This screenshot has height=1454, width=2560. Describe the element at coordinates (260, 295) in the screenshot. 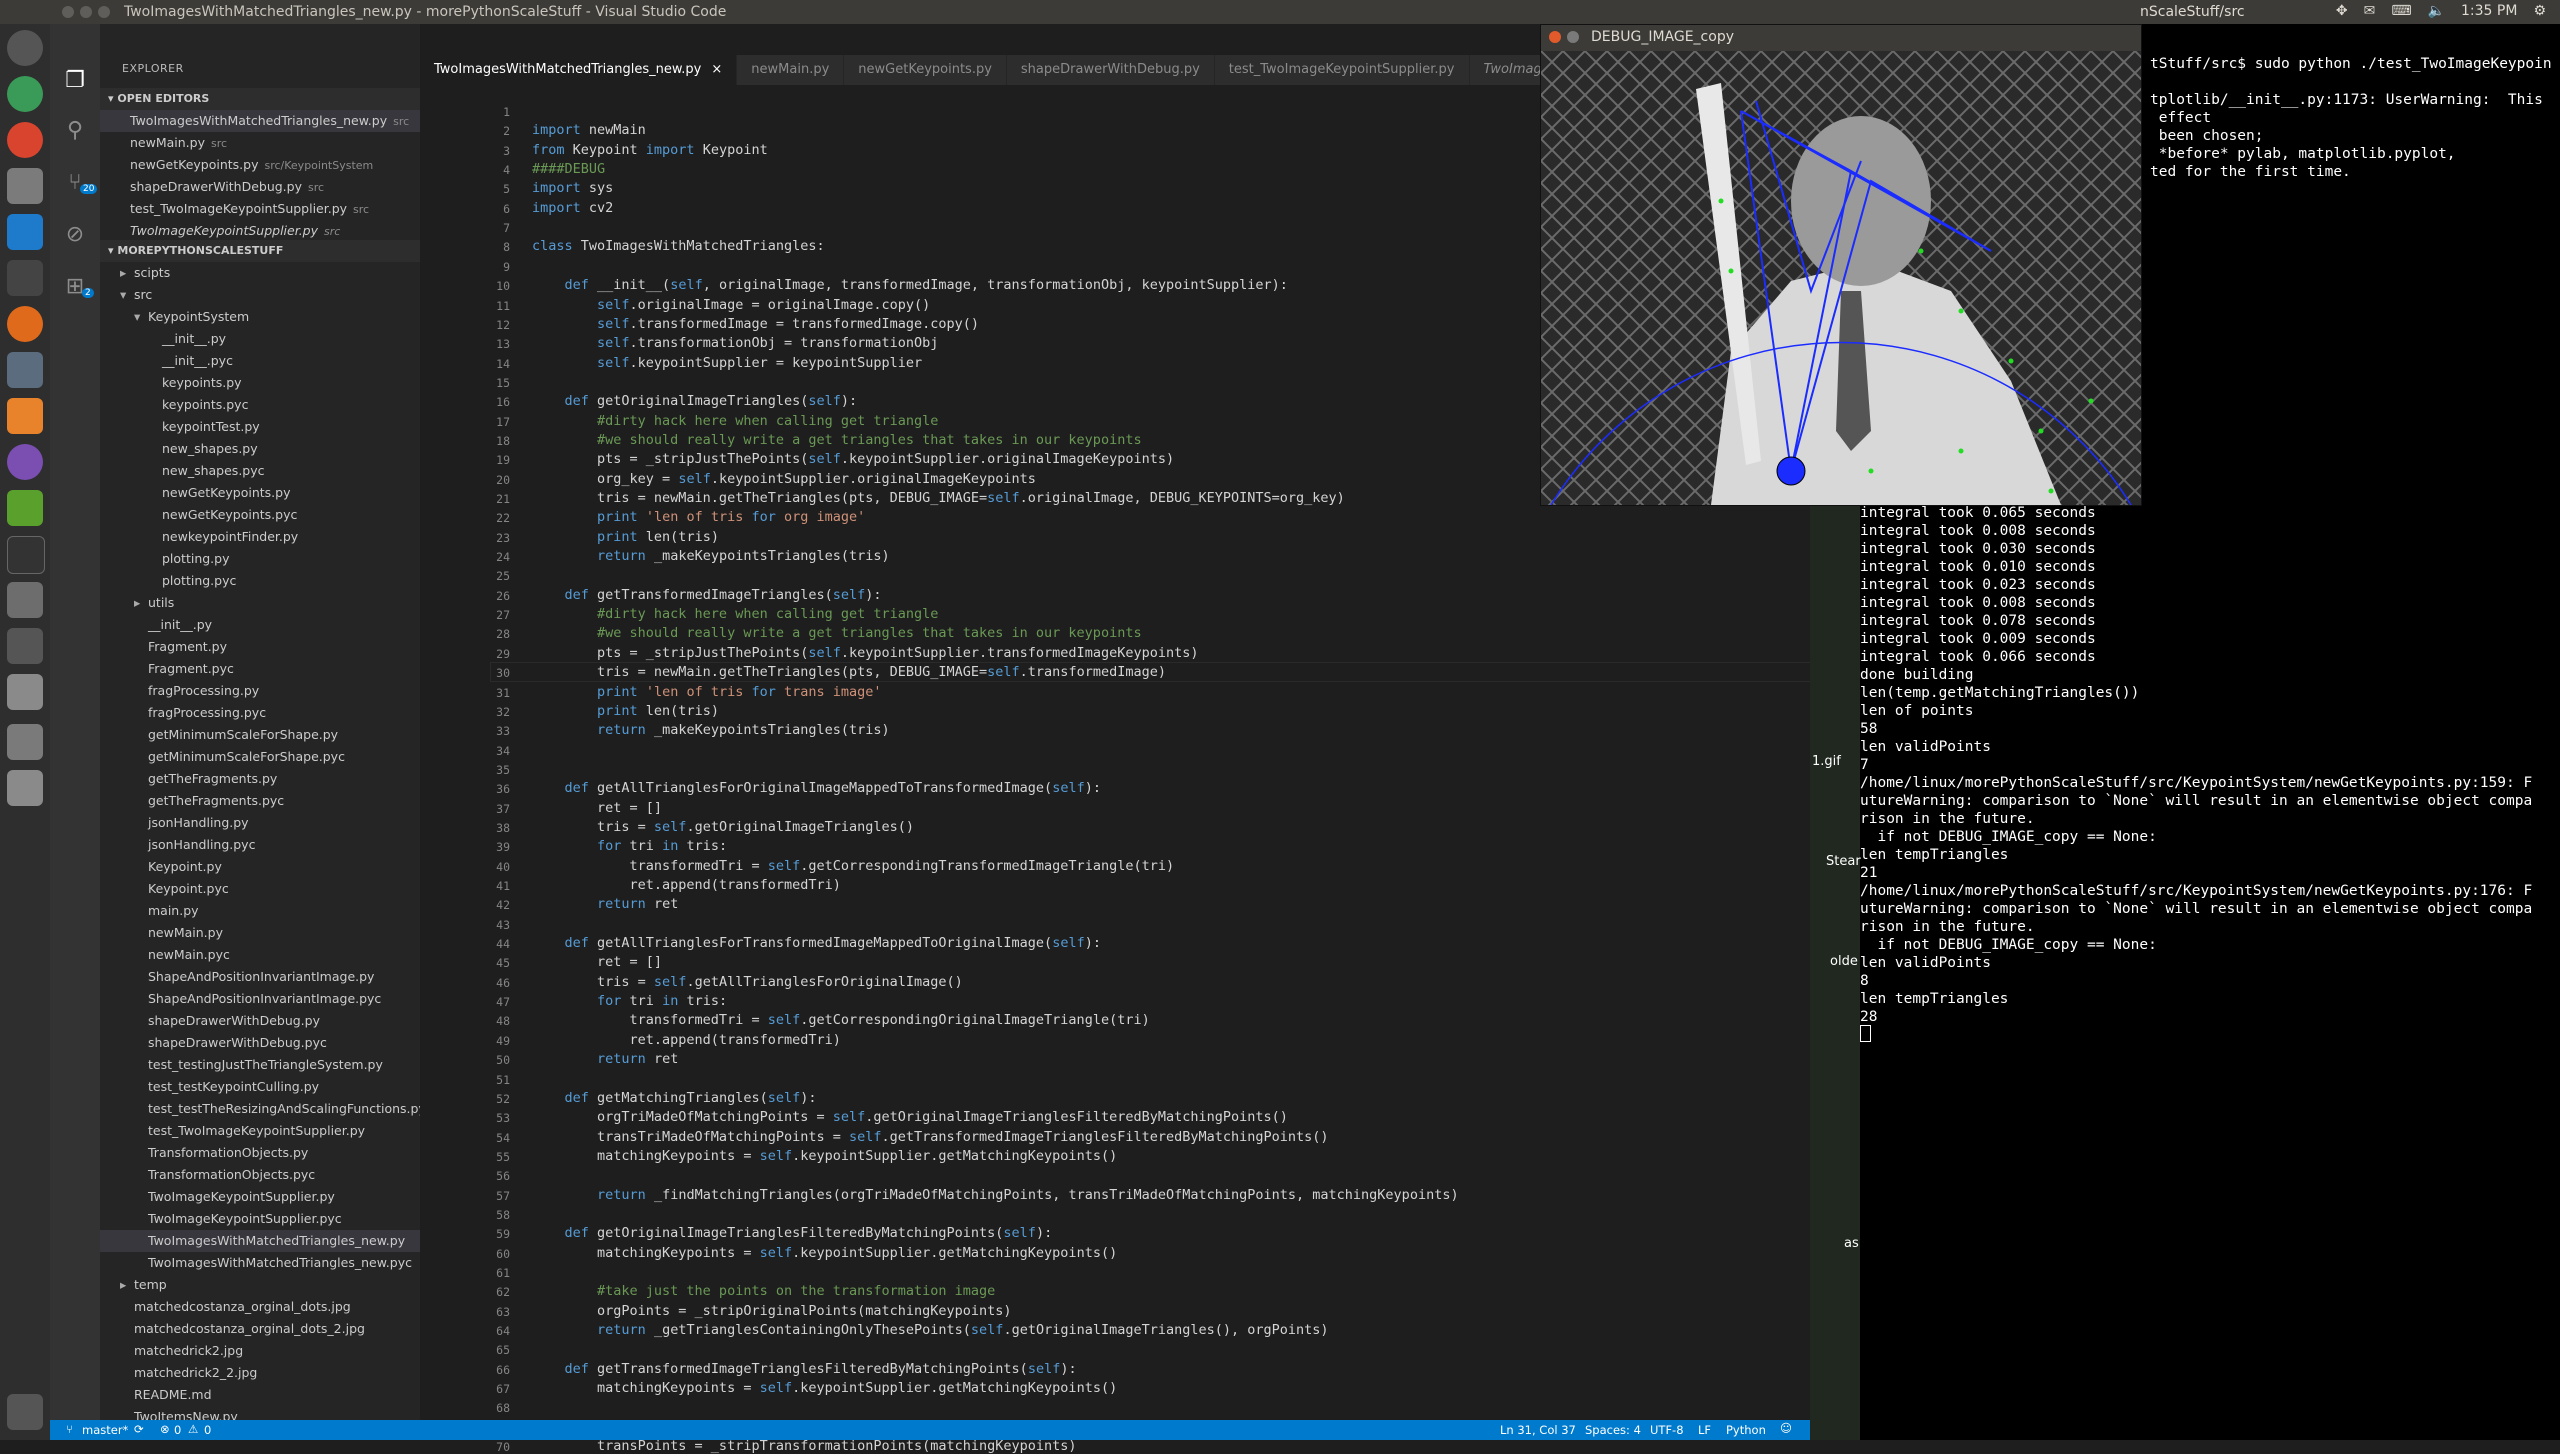

I see `tree-item: ▾ src` at that location.